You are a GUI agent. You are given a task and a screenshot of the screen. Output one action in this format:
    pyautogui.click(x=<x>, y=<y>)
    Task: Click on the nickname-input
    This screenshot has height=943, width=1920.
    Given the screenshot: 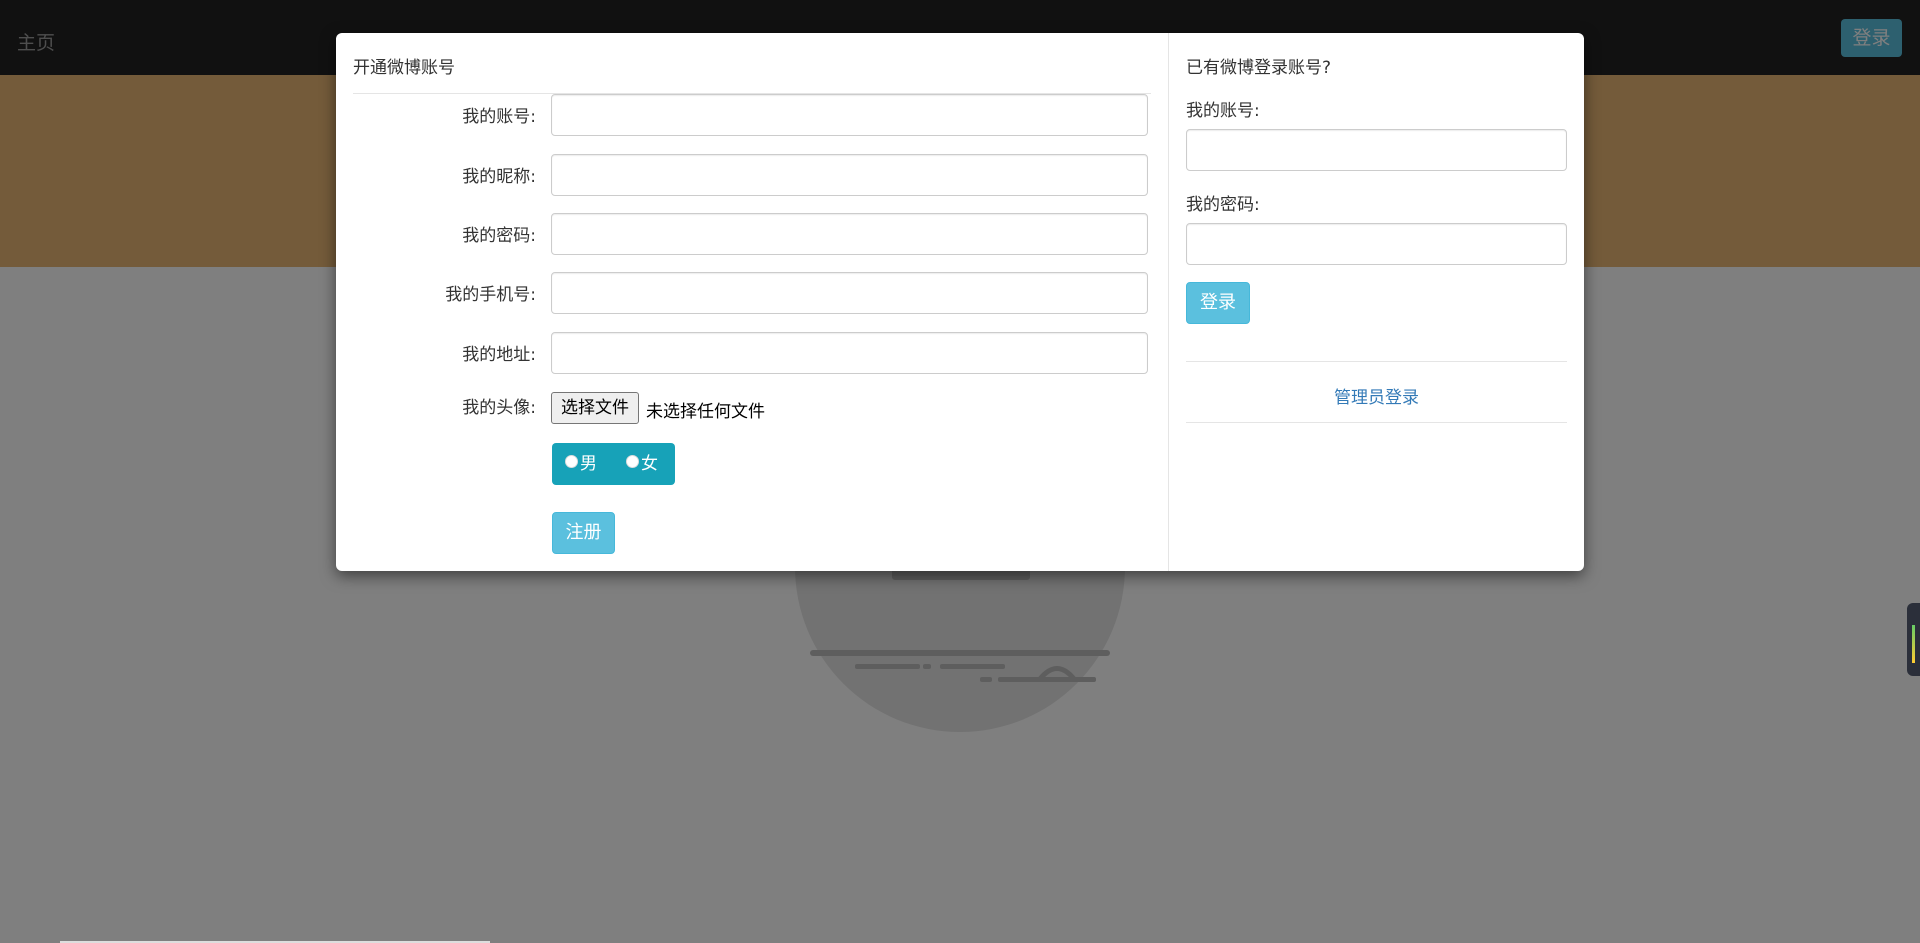 What is the action you would take?
    pyautogui.click(x=849, y=175)
    